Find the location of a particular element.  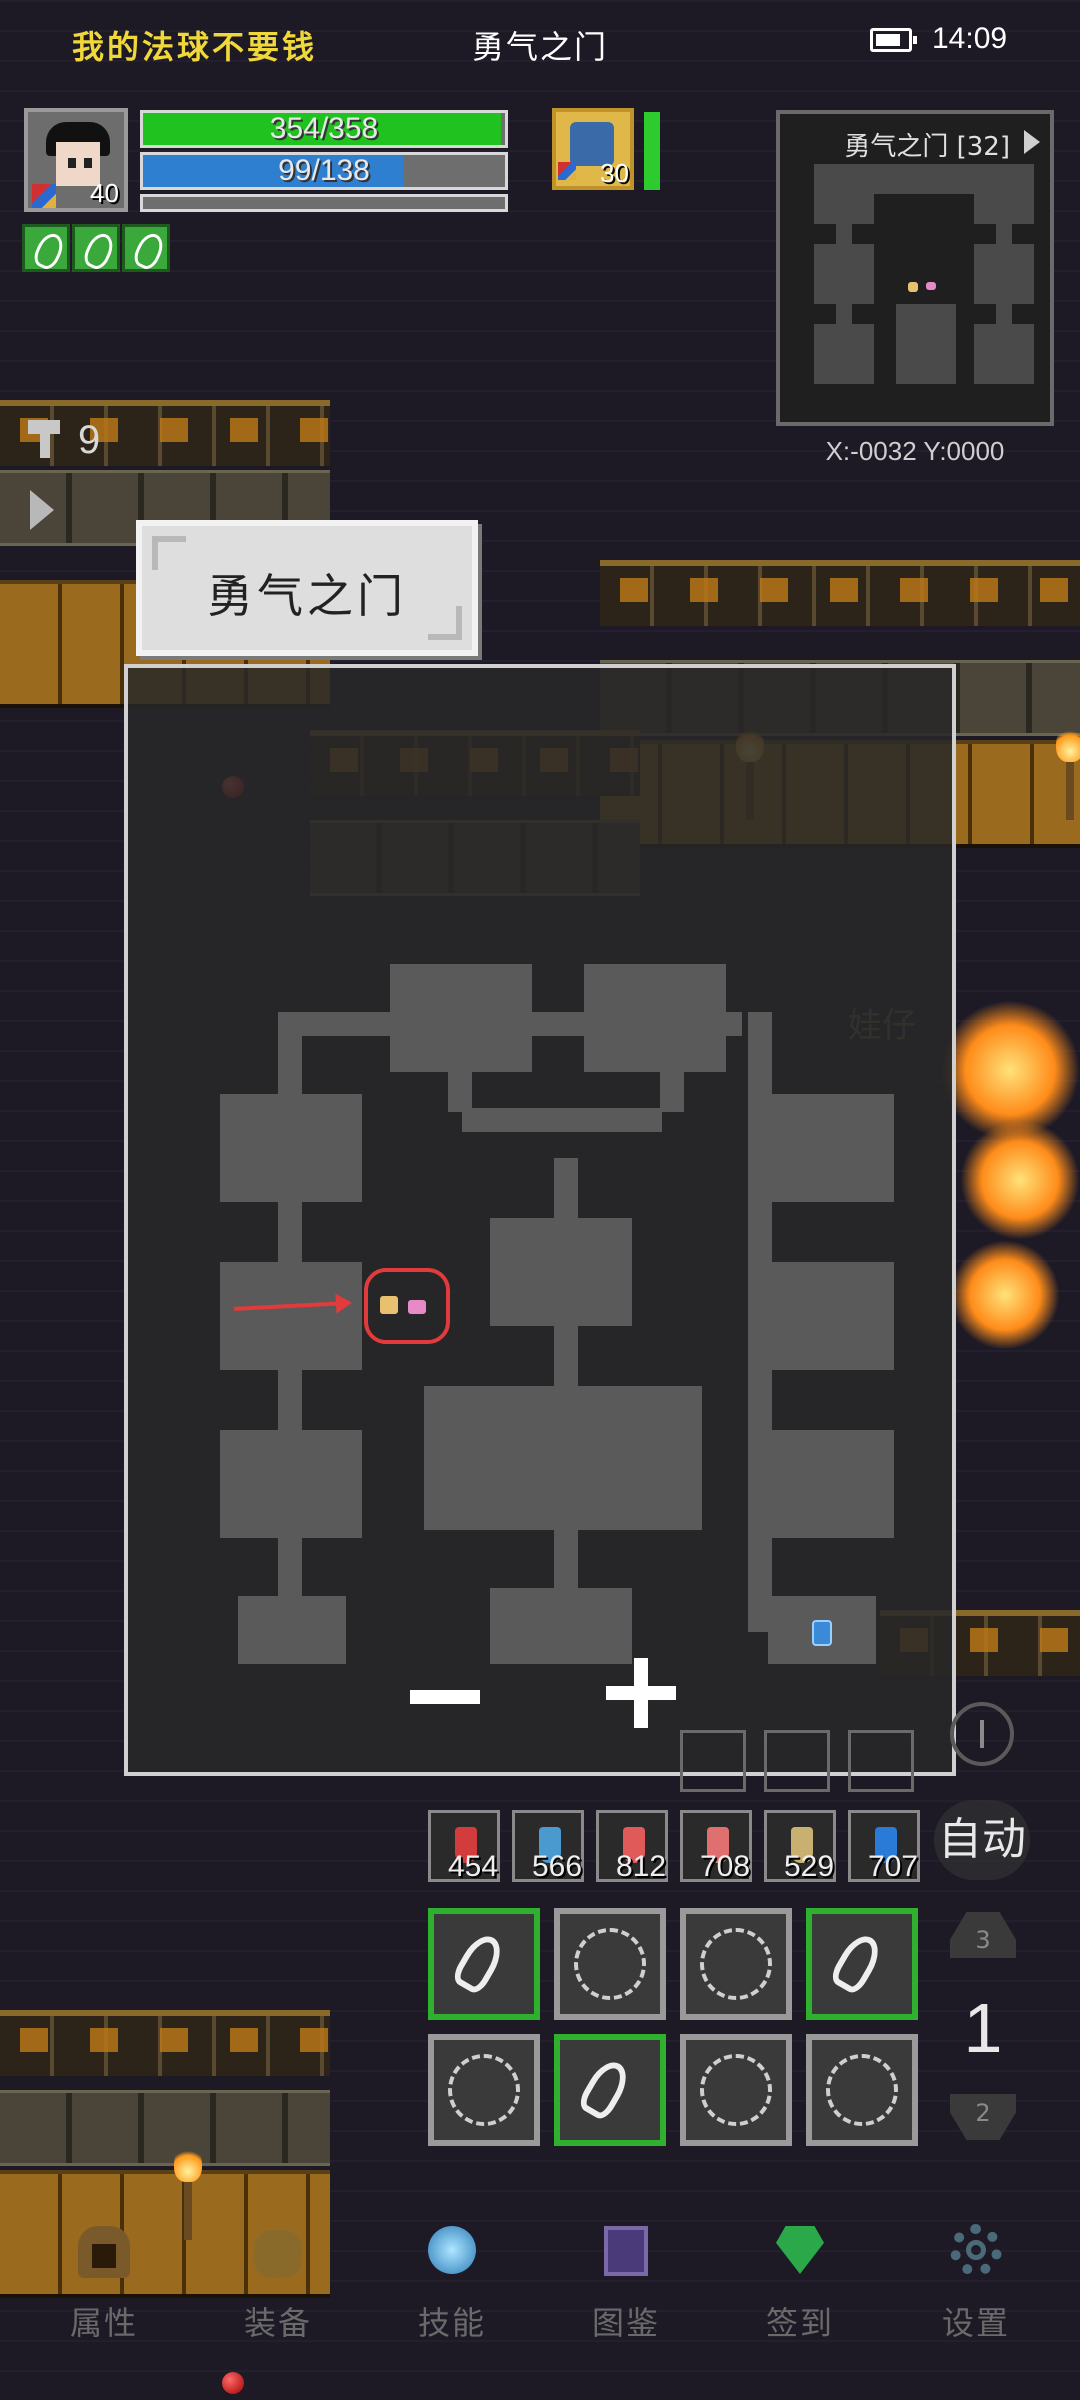

status-bar: 我的法球不要钱 勇气之门 14:09 is located at coordinates (540, 43).